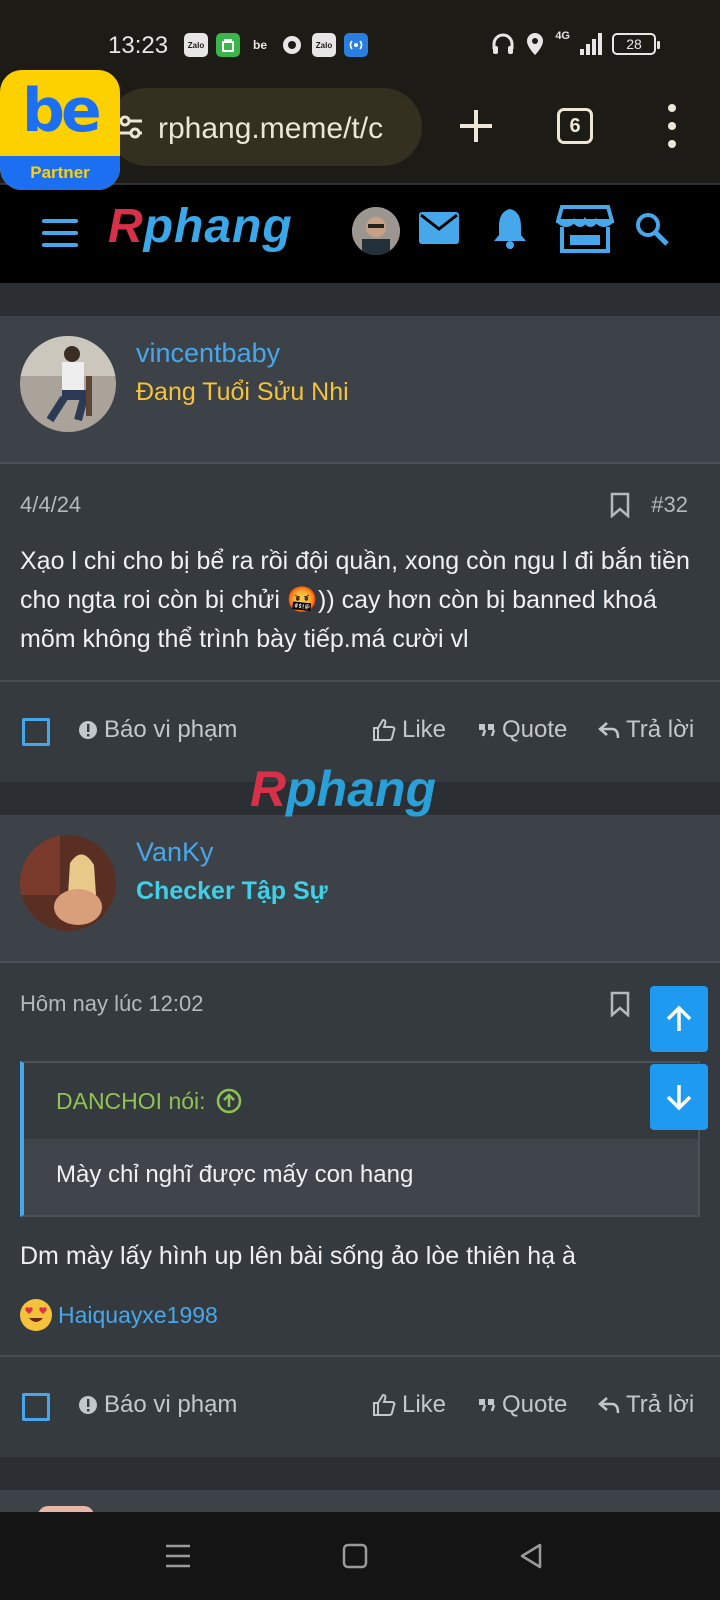 The image size is (720, 1600). What do you see at coordinates (131, 1101) in the screenshot?
I see `quote-author: DANCHOI nói:` at bounding box center [131, 1101].